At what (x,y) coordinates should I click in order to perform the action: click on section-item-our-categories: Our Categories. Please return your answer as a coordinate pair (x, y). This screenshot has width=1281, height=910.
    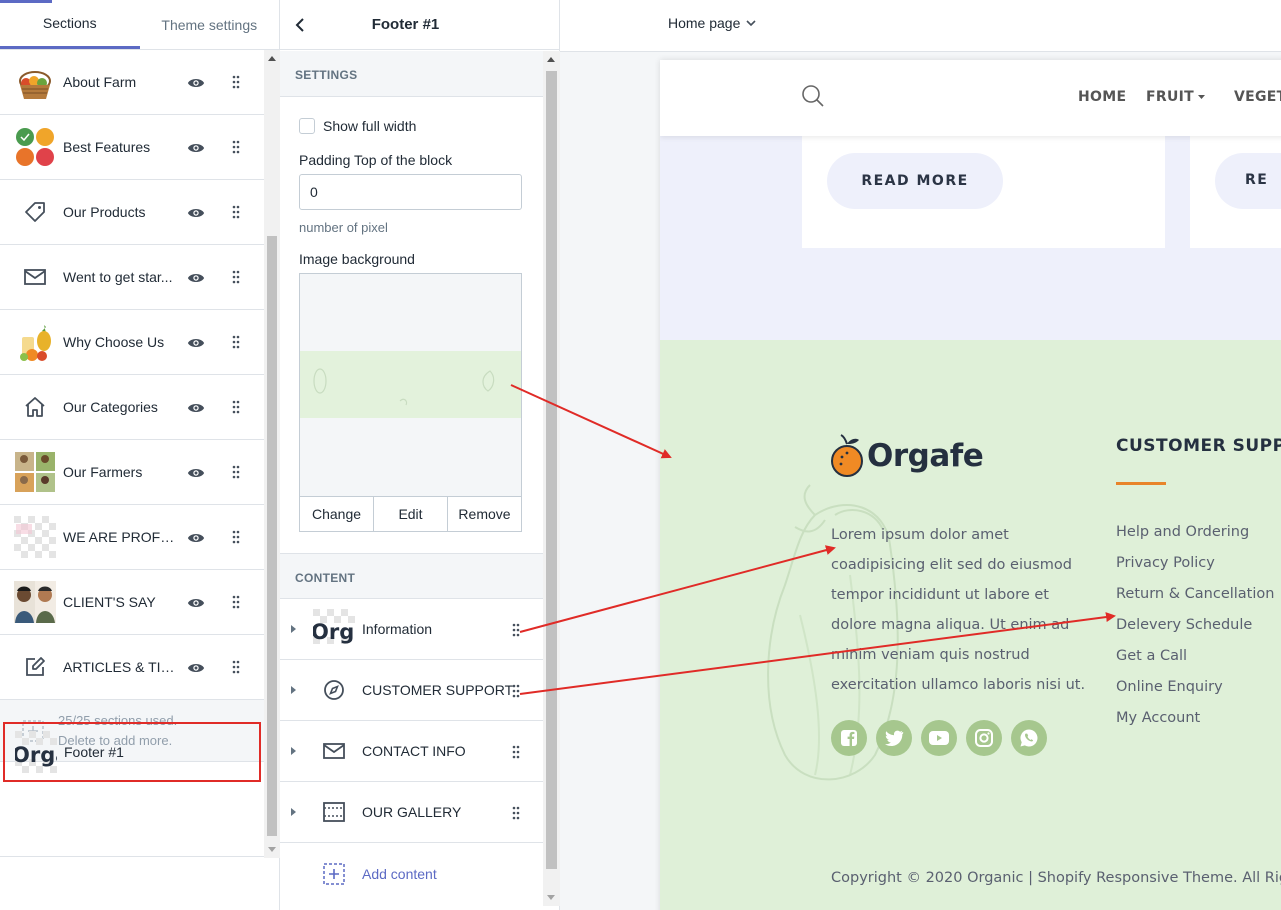
    Looking at the image, I should click on (132, 407).